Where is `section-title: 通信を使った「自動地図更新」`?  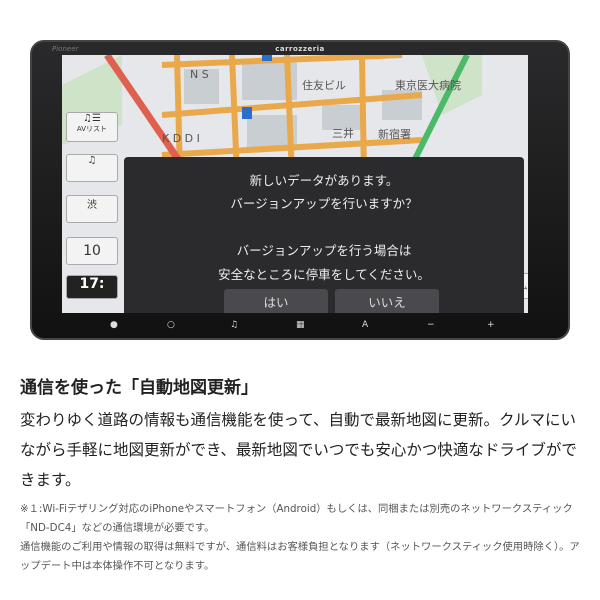 section-title: 通信を使った「自動地図更新」 is located at coordinates (139, 388).